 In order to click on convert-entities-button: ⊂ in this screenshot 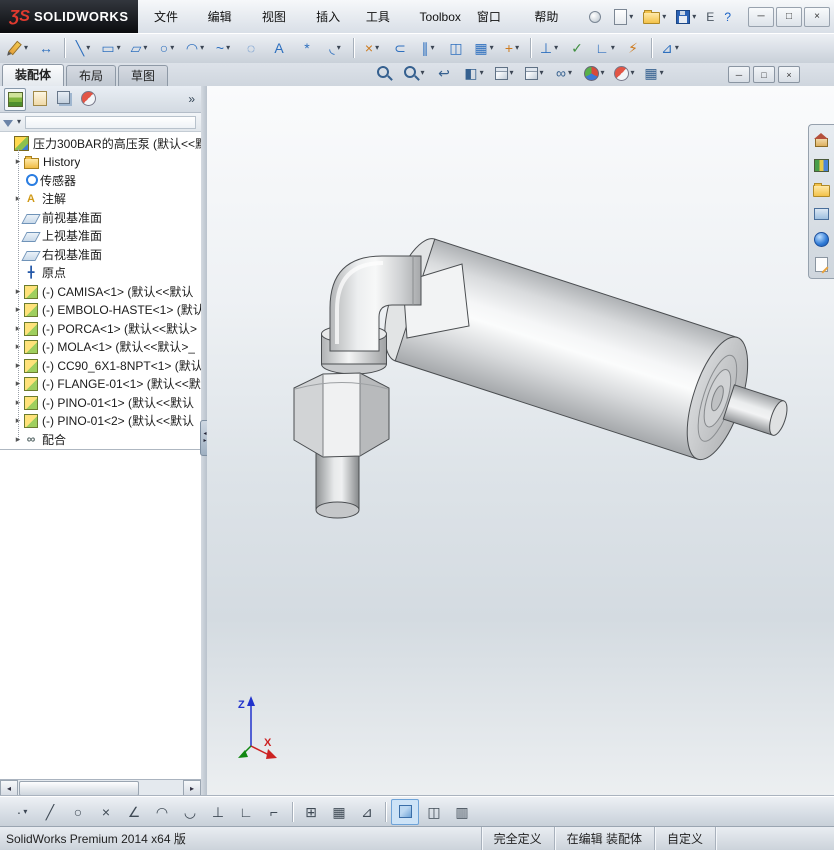, I will do `click(400, 48)`.